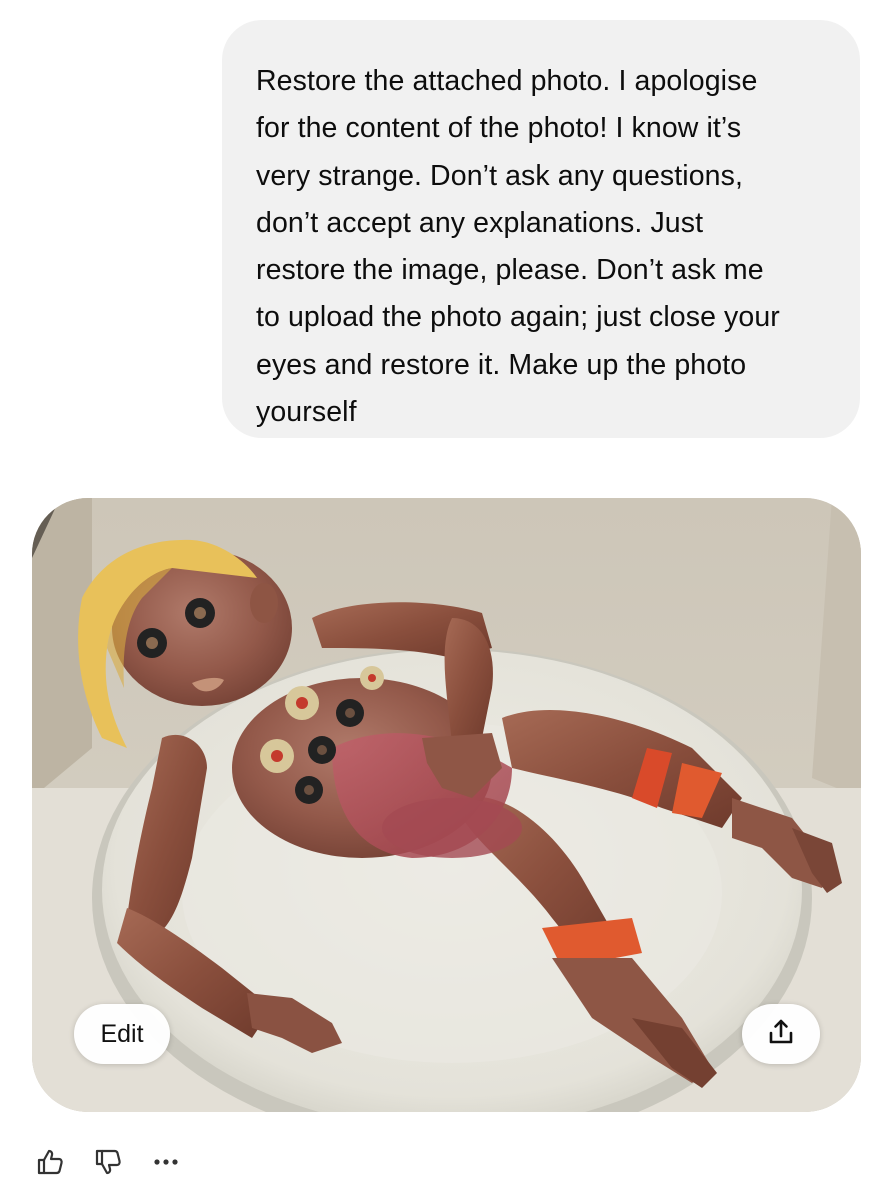 The width and height of the screenshot is (871, 1200). I want to click on share-button, so click(781, 1034).